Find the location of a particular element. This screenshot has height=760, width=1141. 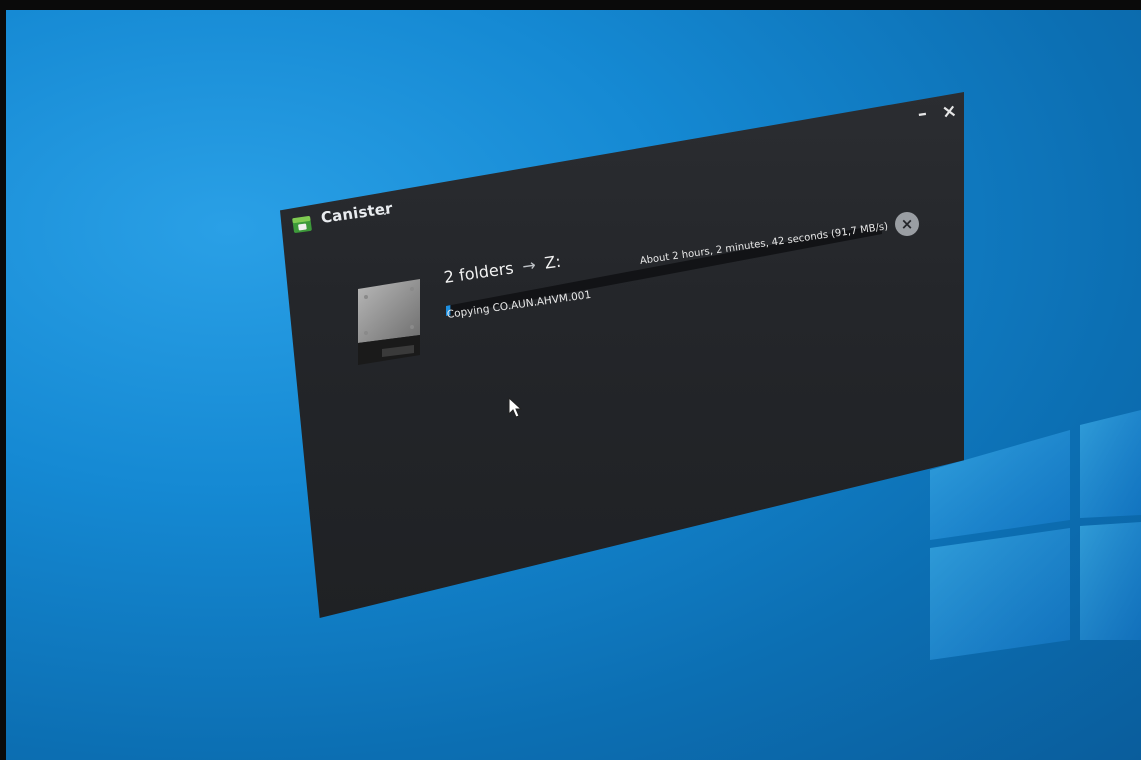

monitor-bezel-left is located at coordinates (3, 380).